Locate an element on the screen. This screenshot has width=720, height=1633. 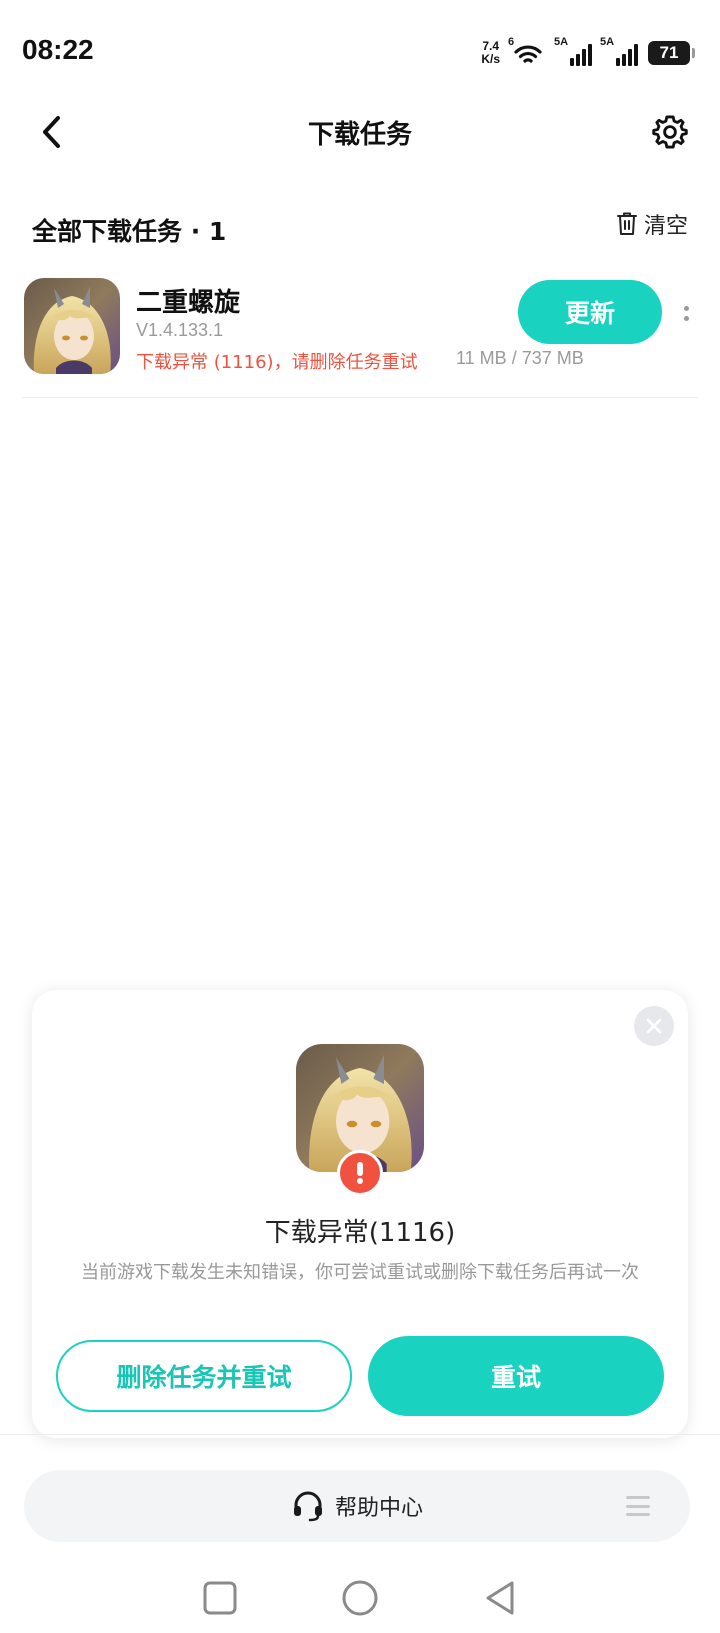
task-error-text: 下载异常 (1116)，请删除任务重试 is located at coordinates (277, 362).